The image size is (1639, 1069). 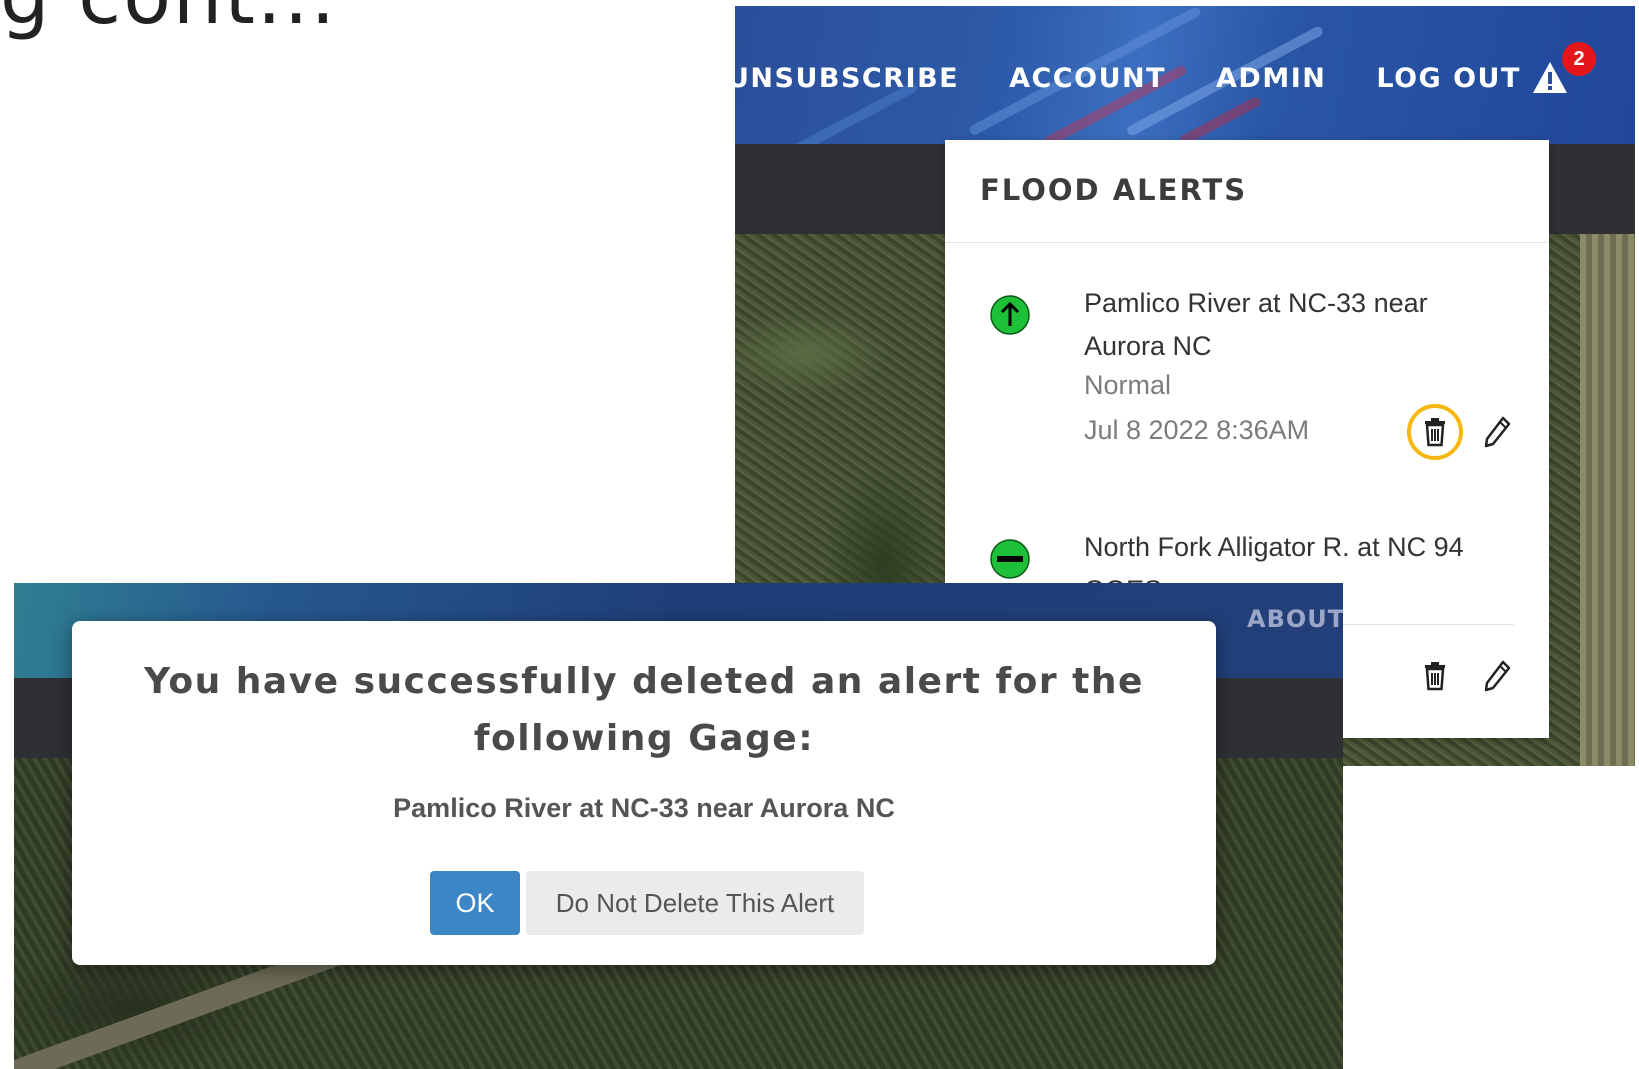 What do you see at coordinates (1256, 324) in the screenshot?
I see `alert-gage-name: Pamlico River at NC-33 near Aurora NC` at bounding box center [1256, 324].